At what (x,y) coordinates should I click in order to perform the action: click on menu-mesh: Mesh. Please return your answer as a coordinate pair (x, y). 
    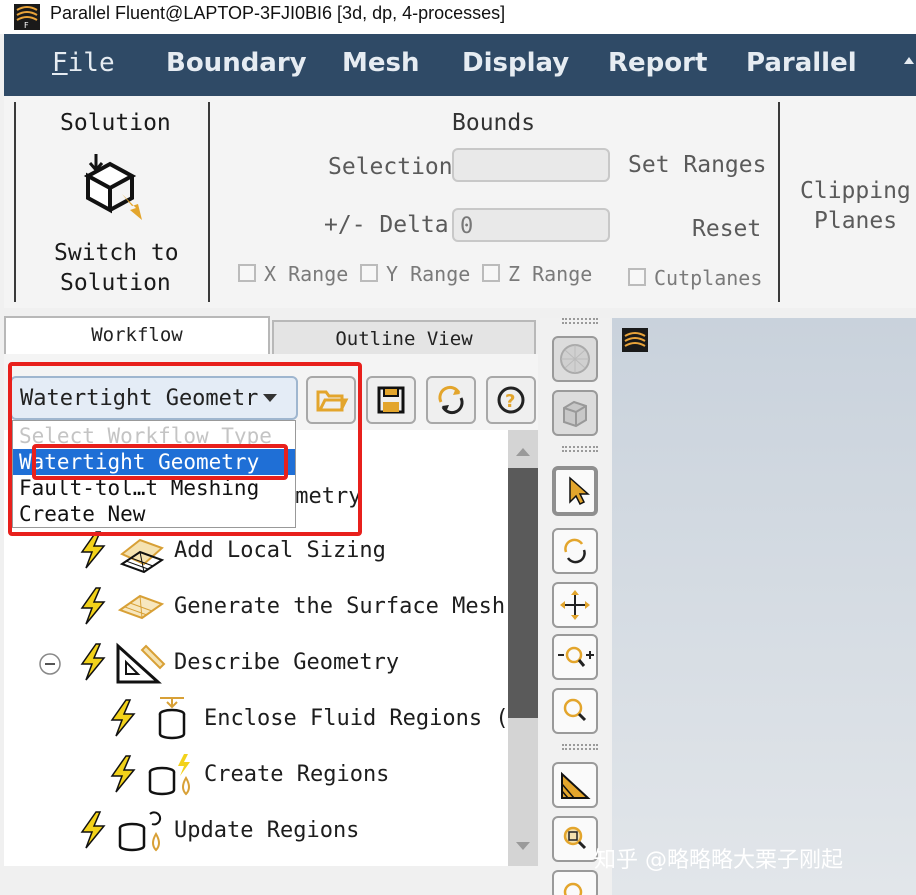
    Looking at the image, I should click on (381, 63).